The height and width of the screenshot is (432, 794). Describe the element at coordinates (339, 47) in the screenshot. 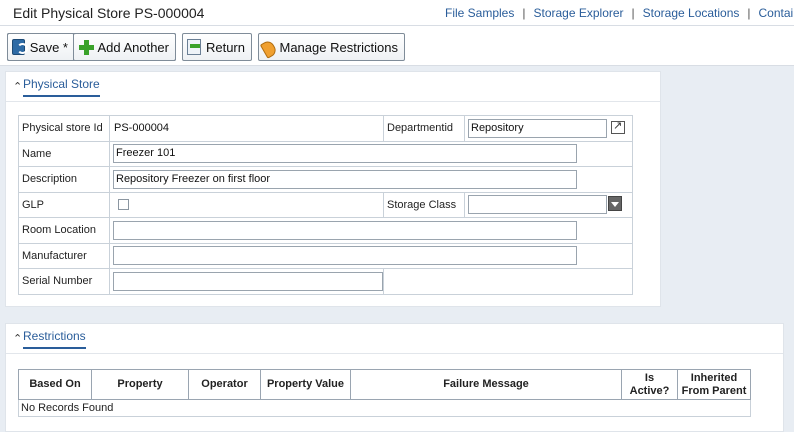

I see `manage-restrictions-label: Manage Restrictions` at that location.